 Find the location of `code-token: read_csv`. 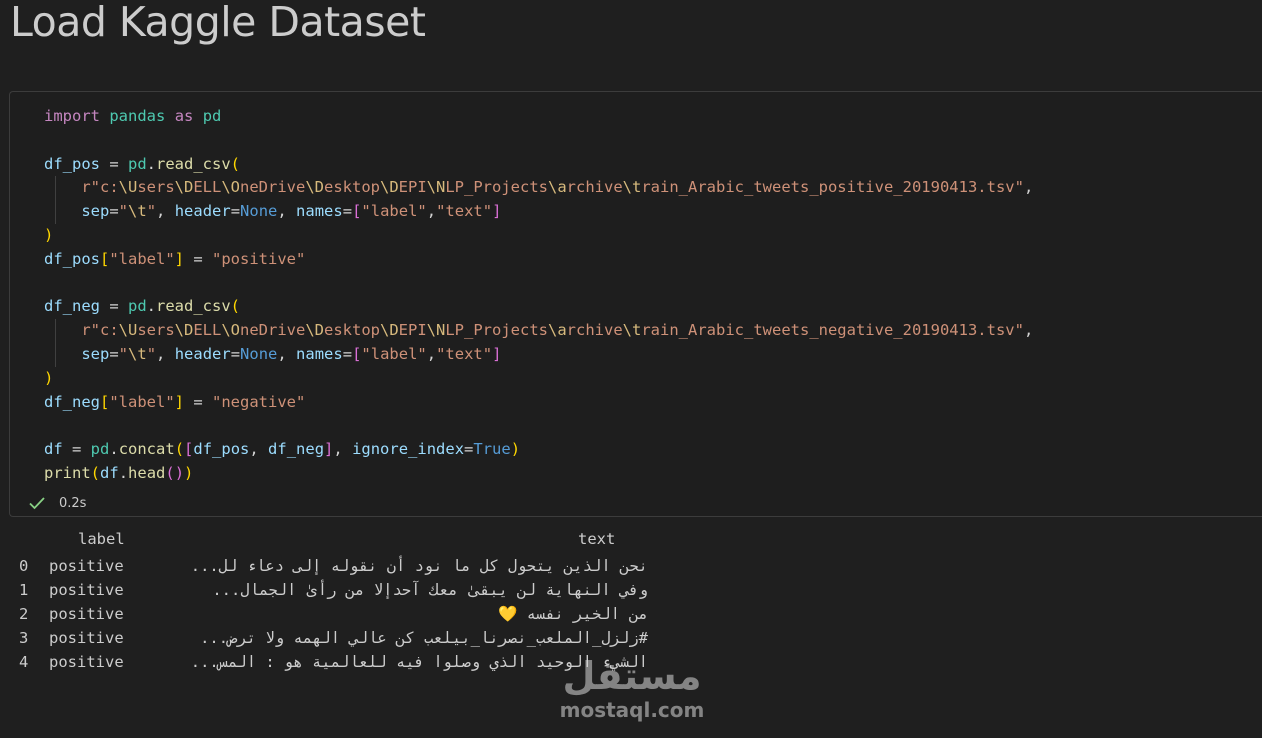

code-token: read_csv is located at coordinates (193, 306).